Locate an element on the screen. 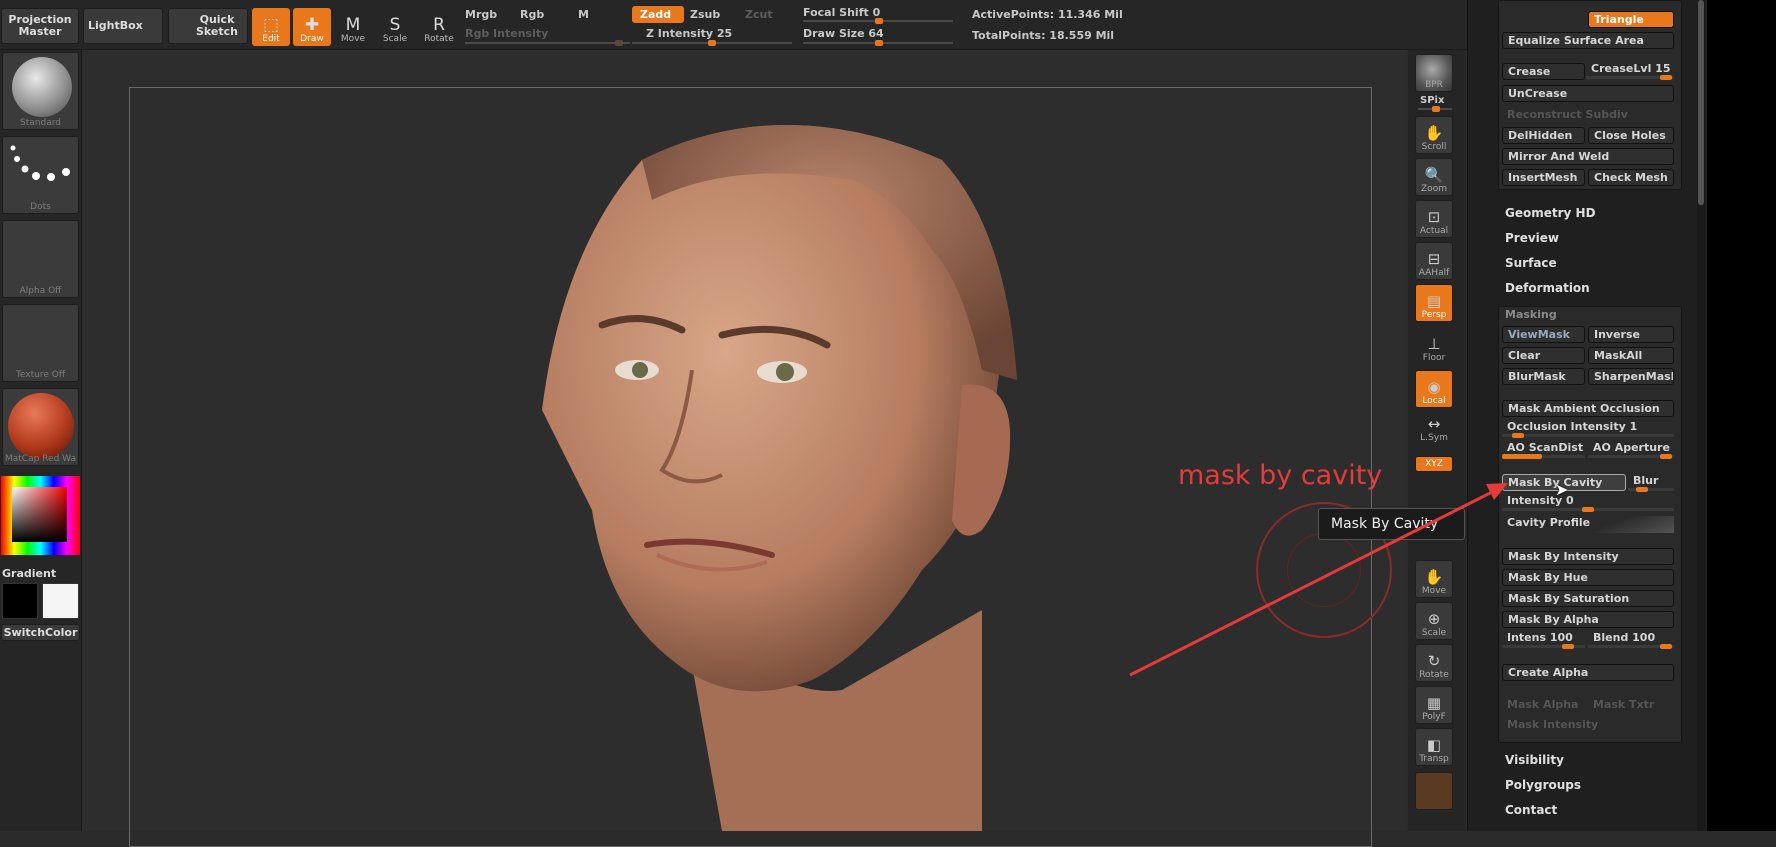 This screenshot has height=847, width=1776. mask-intensity-slider: Mask Intensity is located at coordinates (1588, 724).